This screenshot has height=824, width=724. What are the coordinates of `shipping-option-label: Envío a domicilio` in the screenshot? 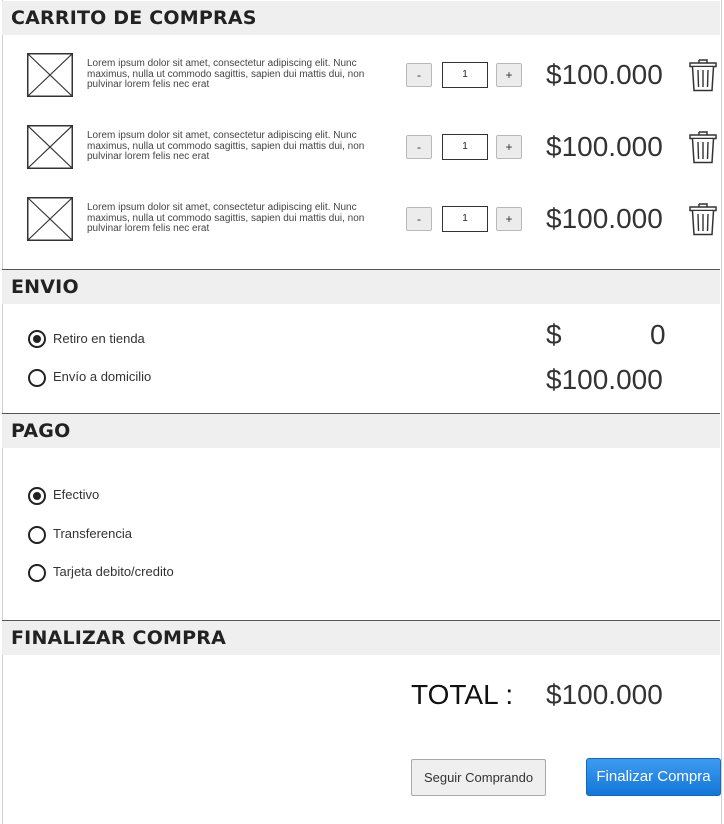 It's located at (102, 376).